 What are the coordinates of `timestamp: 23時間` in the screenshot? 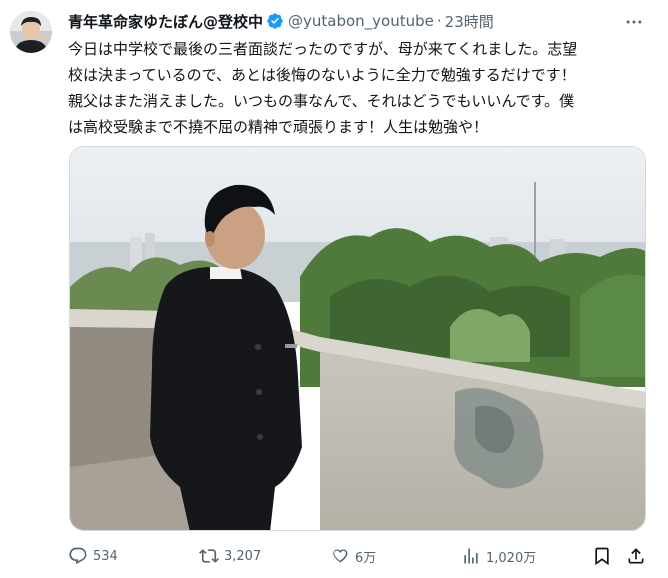 It's located at (469, 21).